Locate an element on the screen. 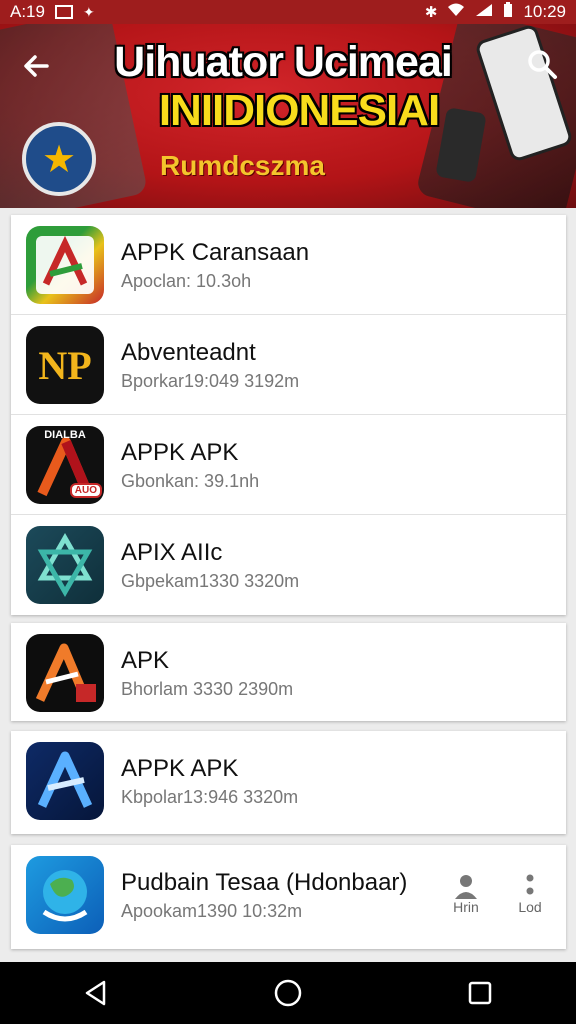 The image size is (576, 1024). app-meta: Gbpekam1330 3320m is located at coordinates (210, 581).